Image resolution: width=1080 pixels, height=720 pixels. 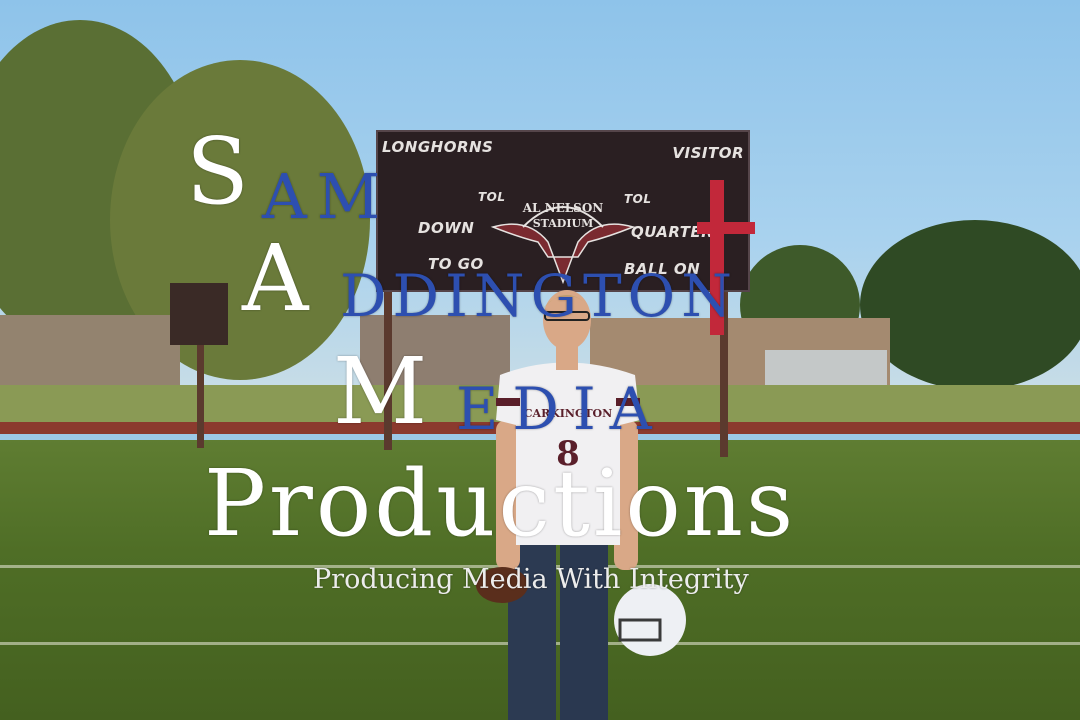 What do you see at coordinates (539, 296) in the screenshot?
I see `watermark-word-ddington: DDINGTON` at bounding box center [539, 296].